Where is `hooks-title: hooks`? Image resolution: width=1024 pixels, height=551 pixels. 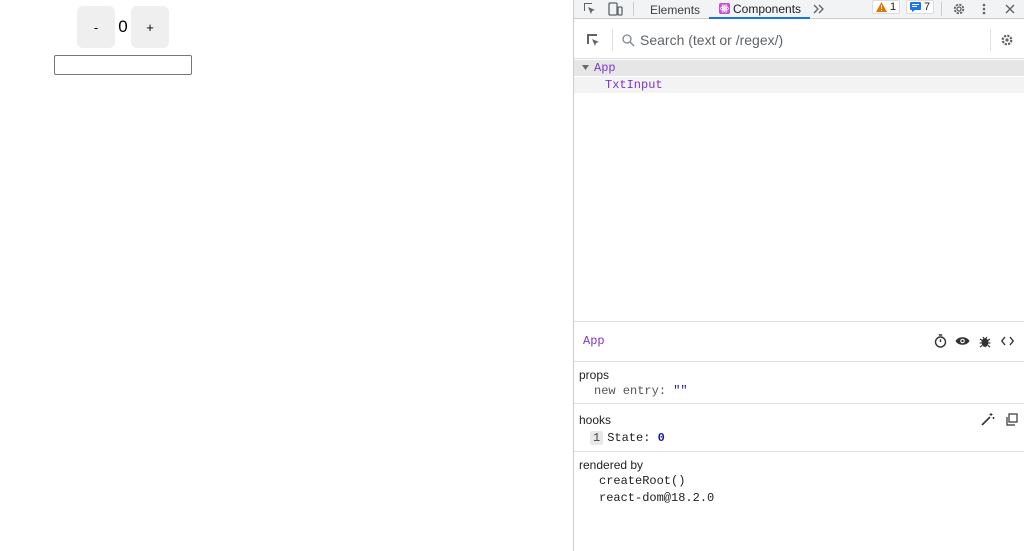 hooks-title: hooks is located at coordinates (595, 420).